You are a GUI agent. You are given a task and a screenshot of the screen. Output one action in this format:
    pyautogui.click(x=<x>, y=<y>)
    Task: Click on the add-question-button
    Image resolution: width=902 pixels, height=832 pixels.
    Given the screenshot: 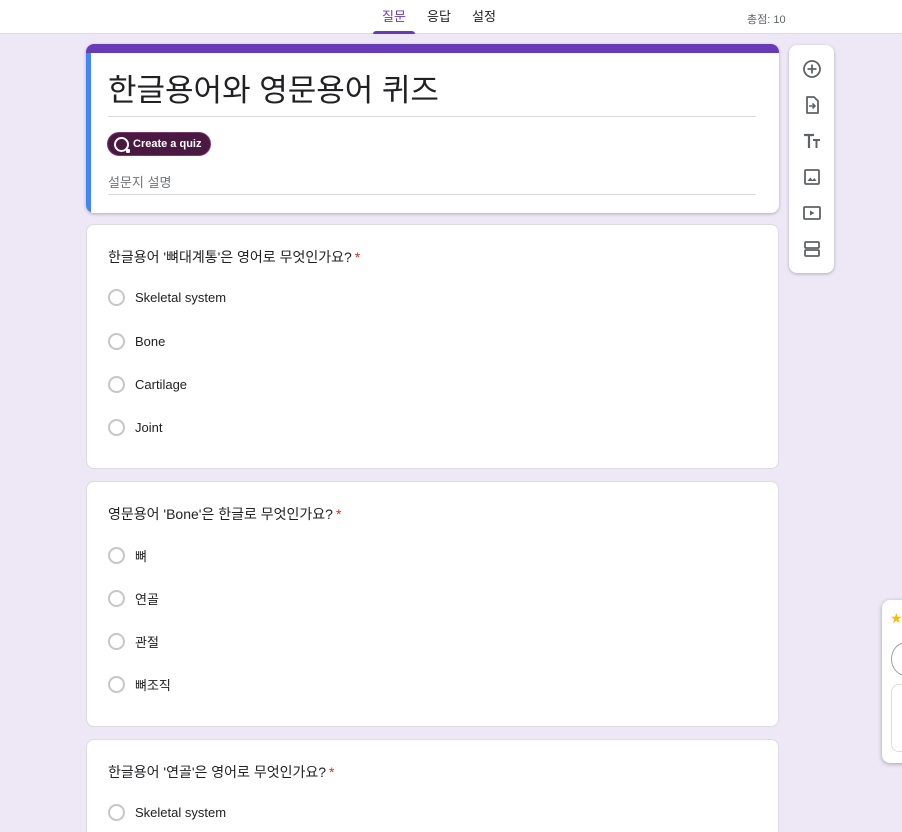 What is the action you would take?
    pyautogui.click(x=812, y=69)
    